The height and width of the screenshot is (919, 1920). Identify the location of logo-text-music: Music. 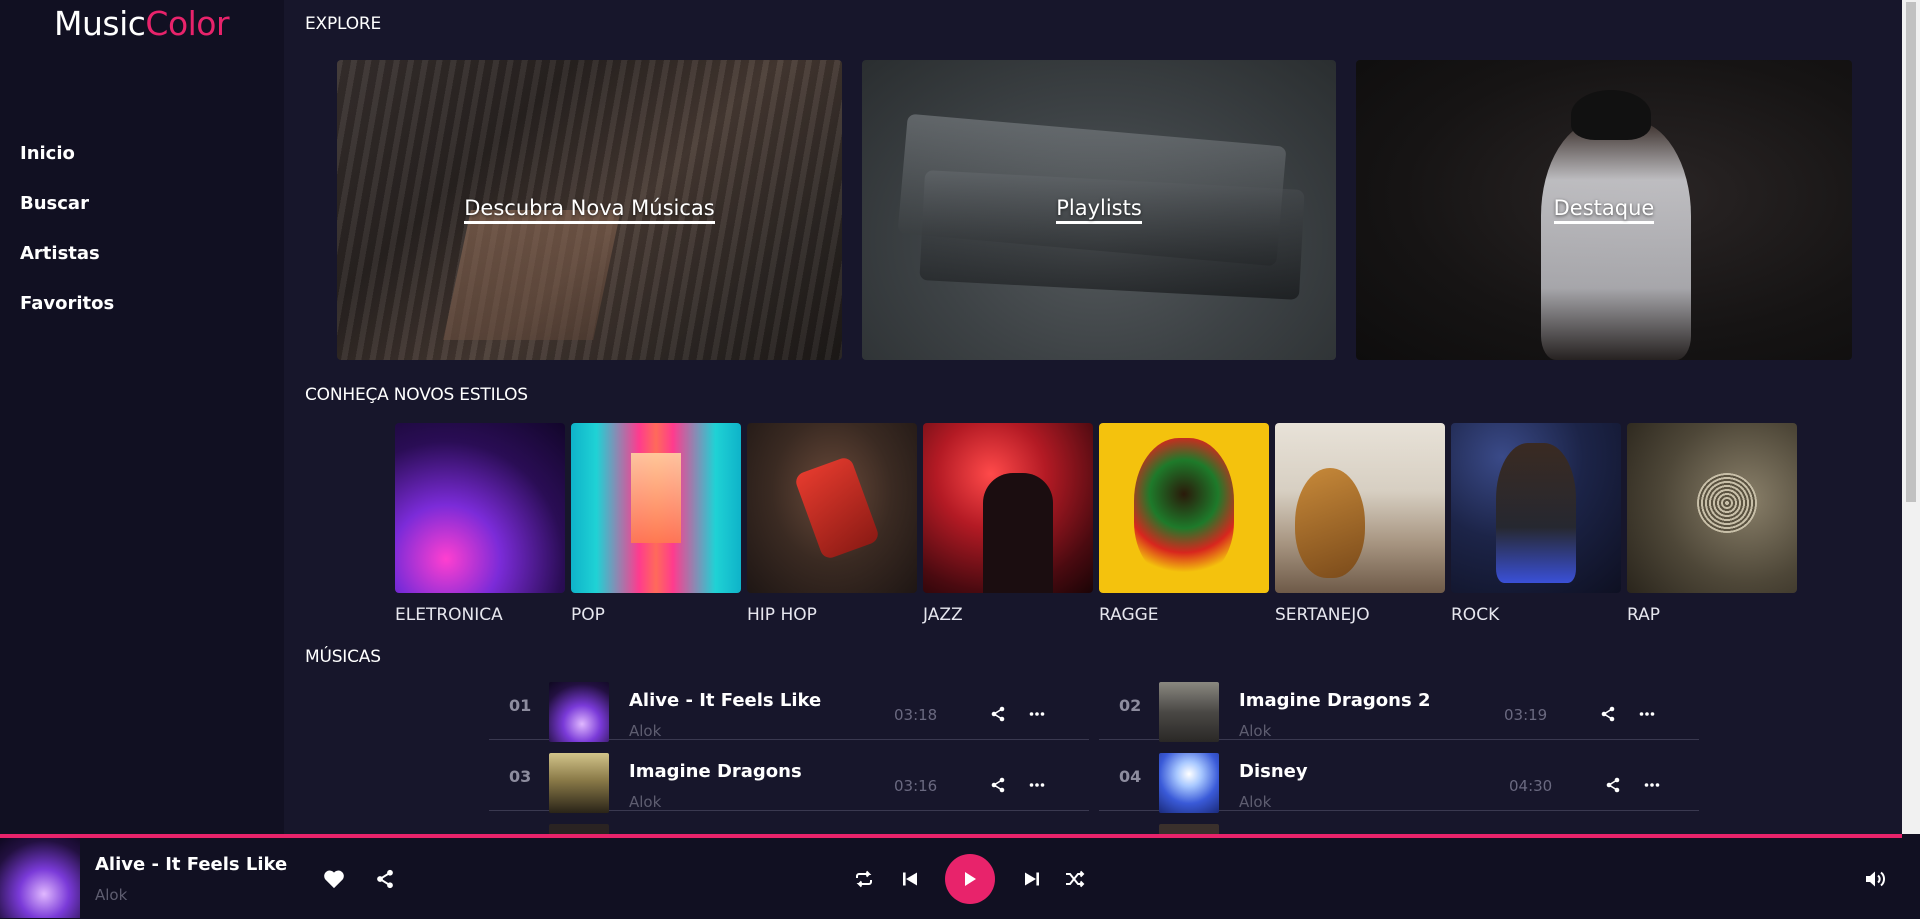
(100, 23).